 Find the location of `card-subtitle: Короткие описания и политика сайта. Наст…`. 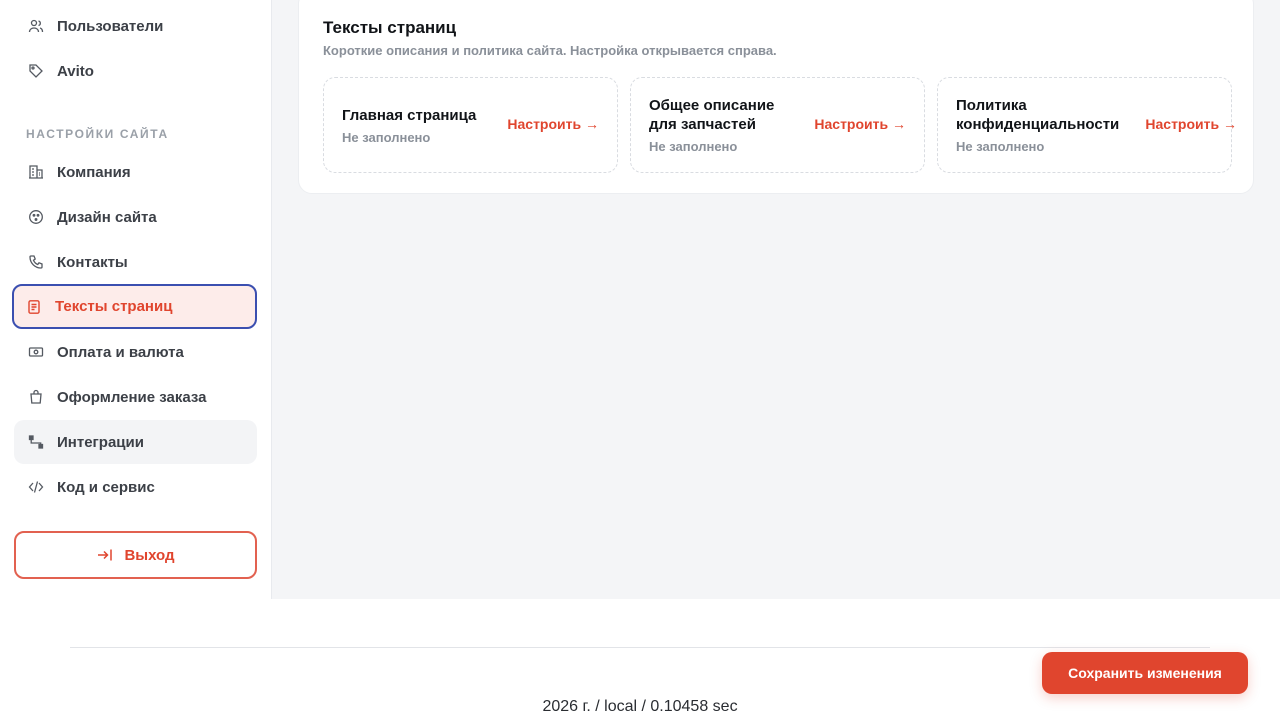

card-subtitle: Короткие описания и политика сайта. Наст… is located at coordinates (550, 50).